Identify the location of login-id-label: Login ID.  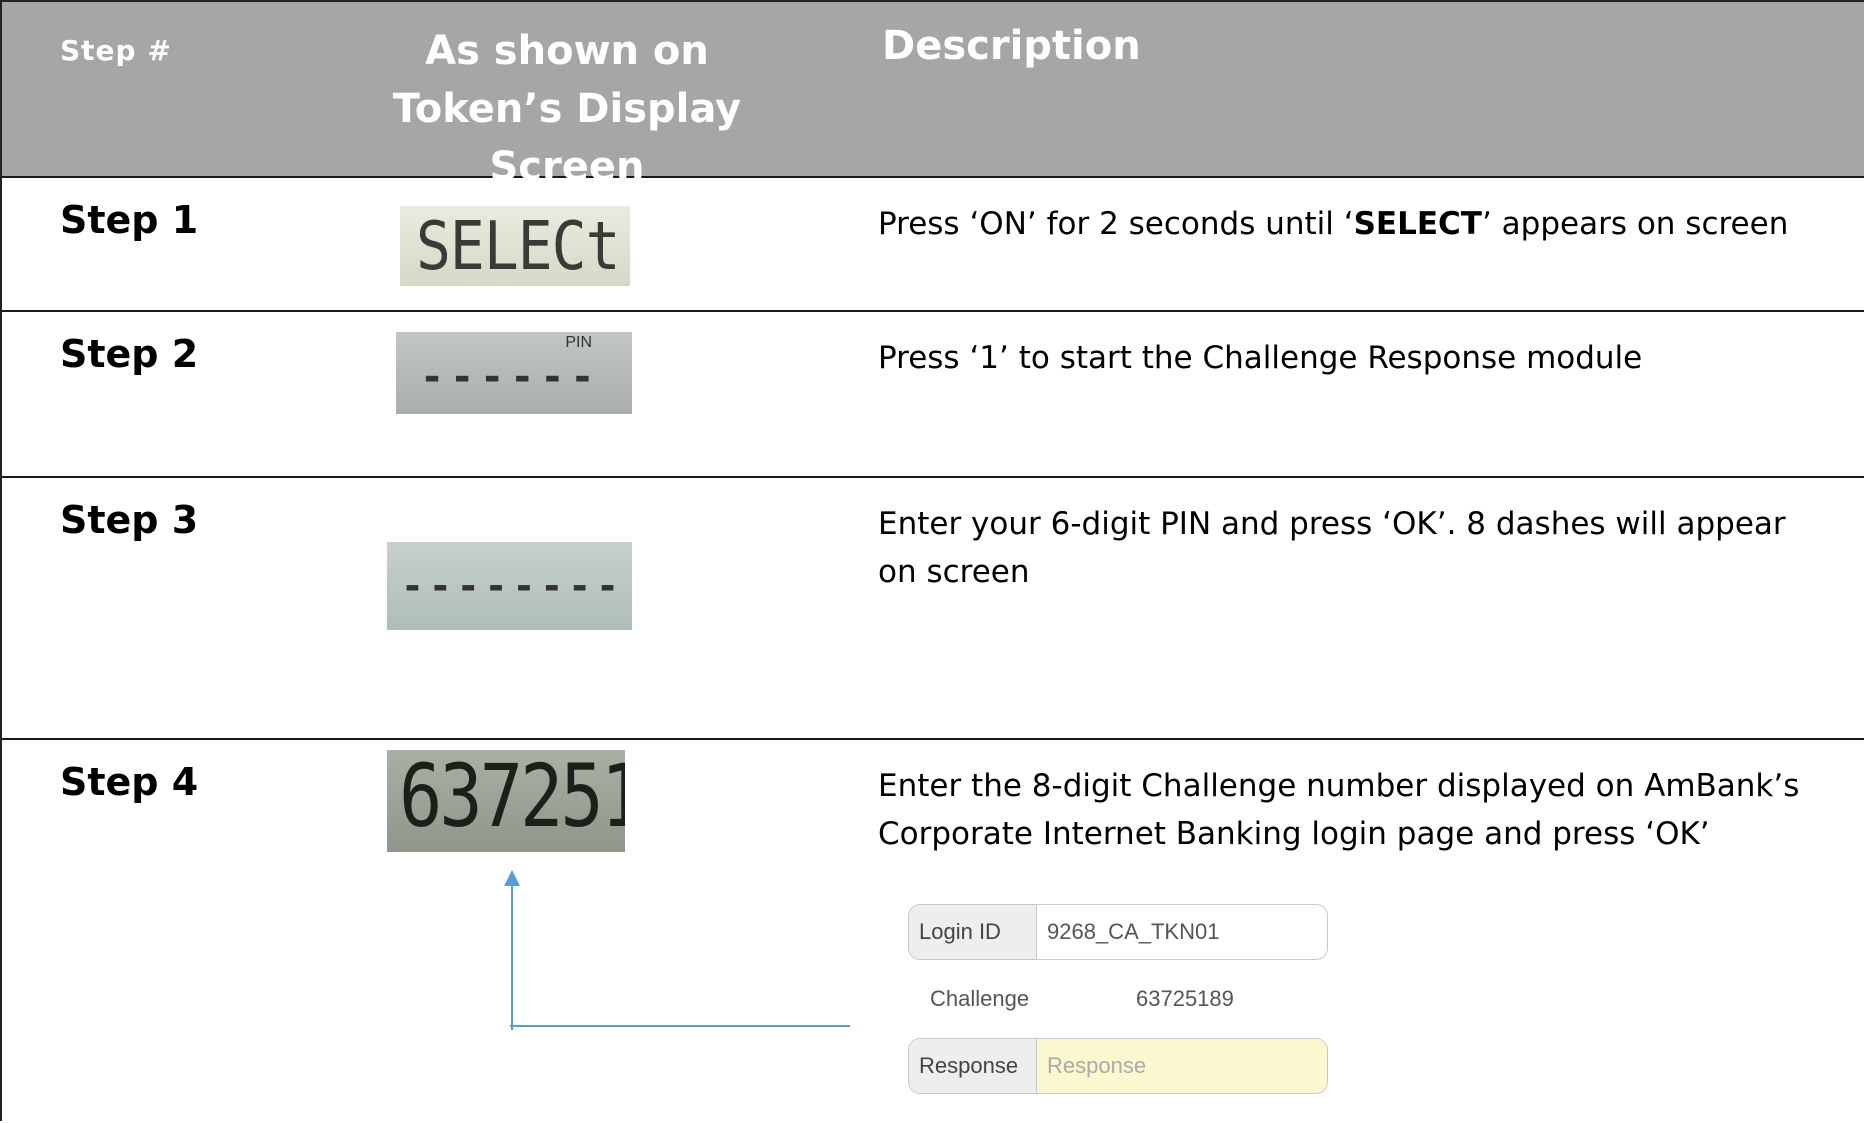
(973, 932).